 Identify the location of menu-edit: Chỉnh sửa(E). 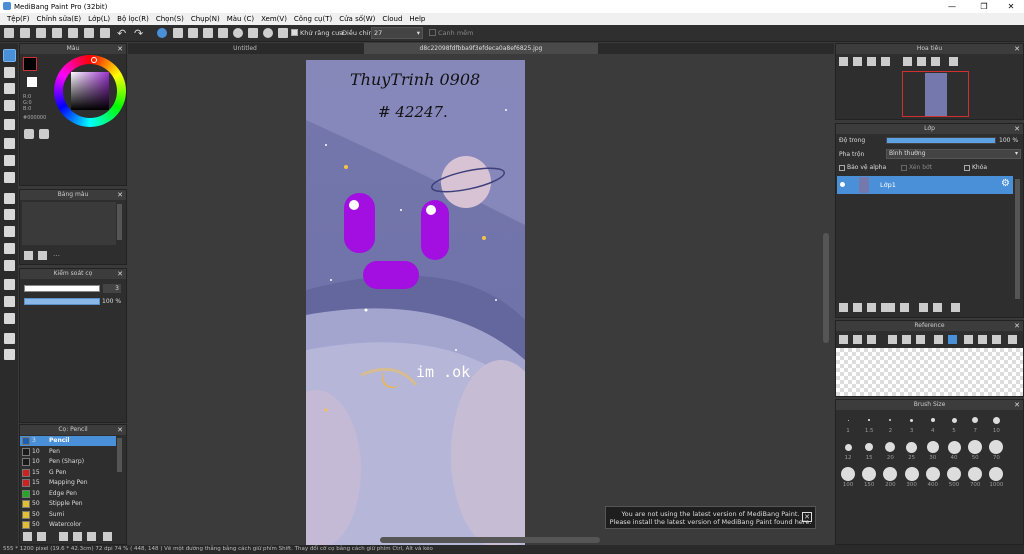
(59, 19).